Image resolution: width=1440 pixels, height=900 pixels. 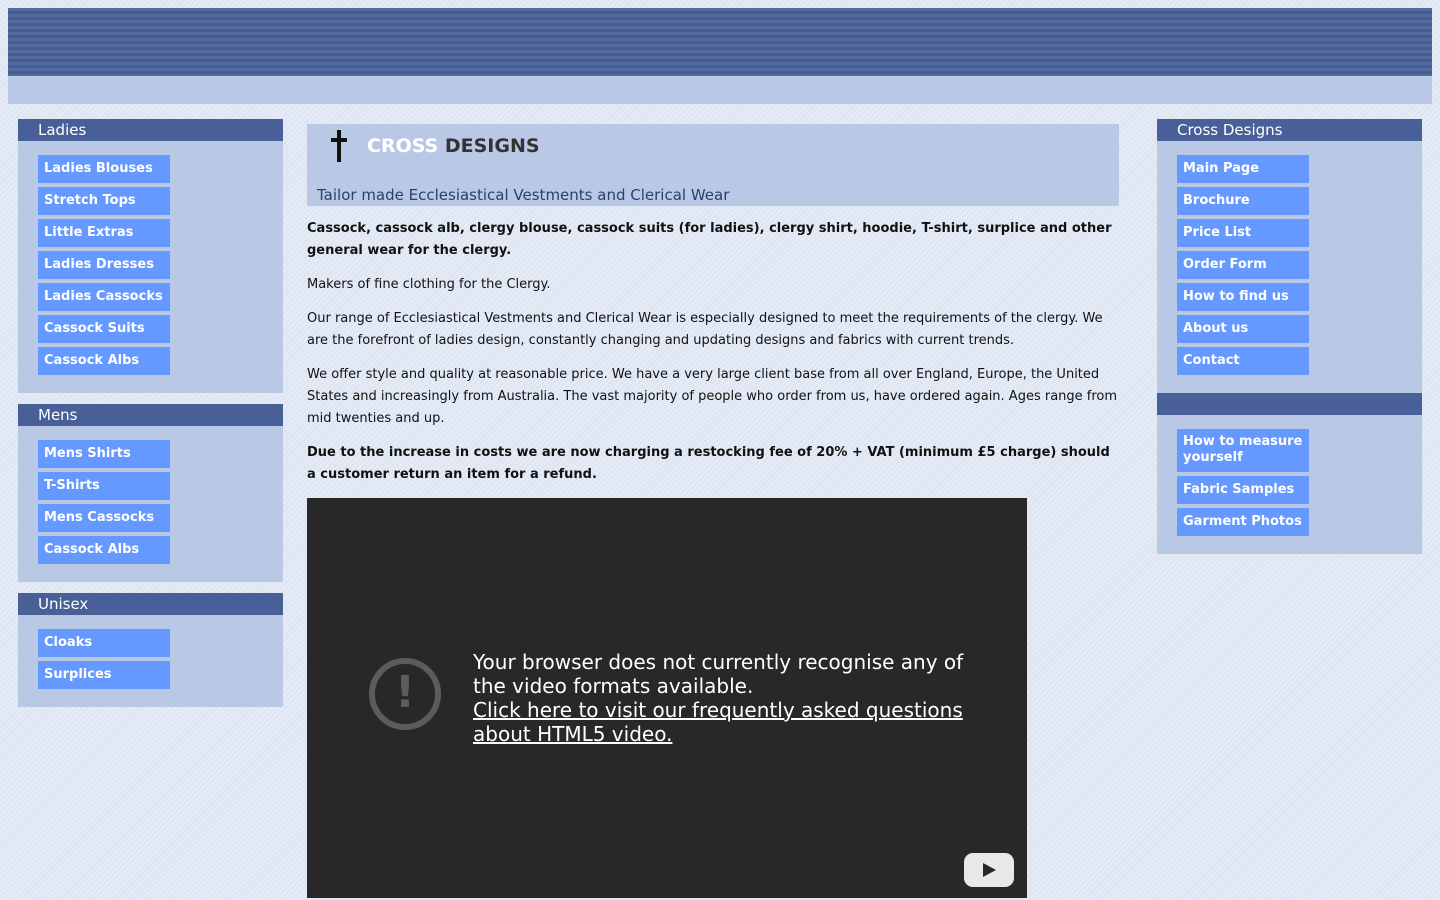 What do you see at coordinates (150, 415) in the screenshot?
I see `mens-panel-title: Mens` at bounding box center [150, 415].